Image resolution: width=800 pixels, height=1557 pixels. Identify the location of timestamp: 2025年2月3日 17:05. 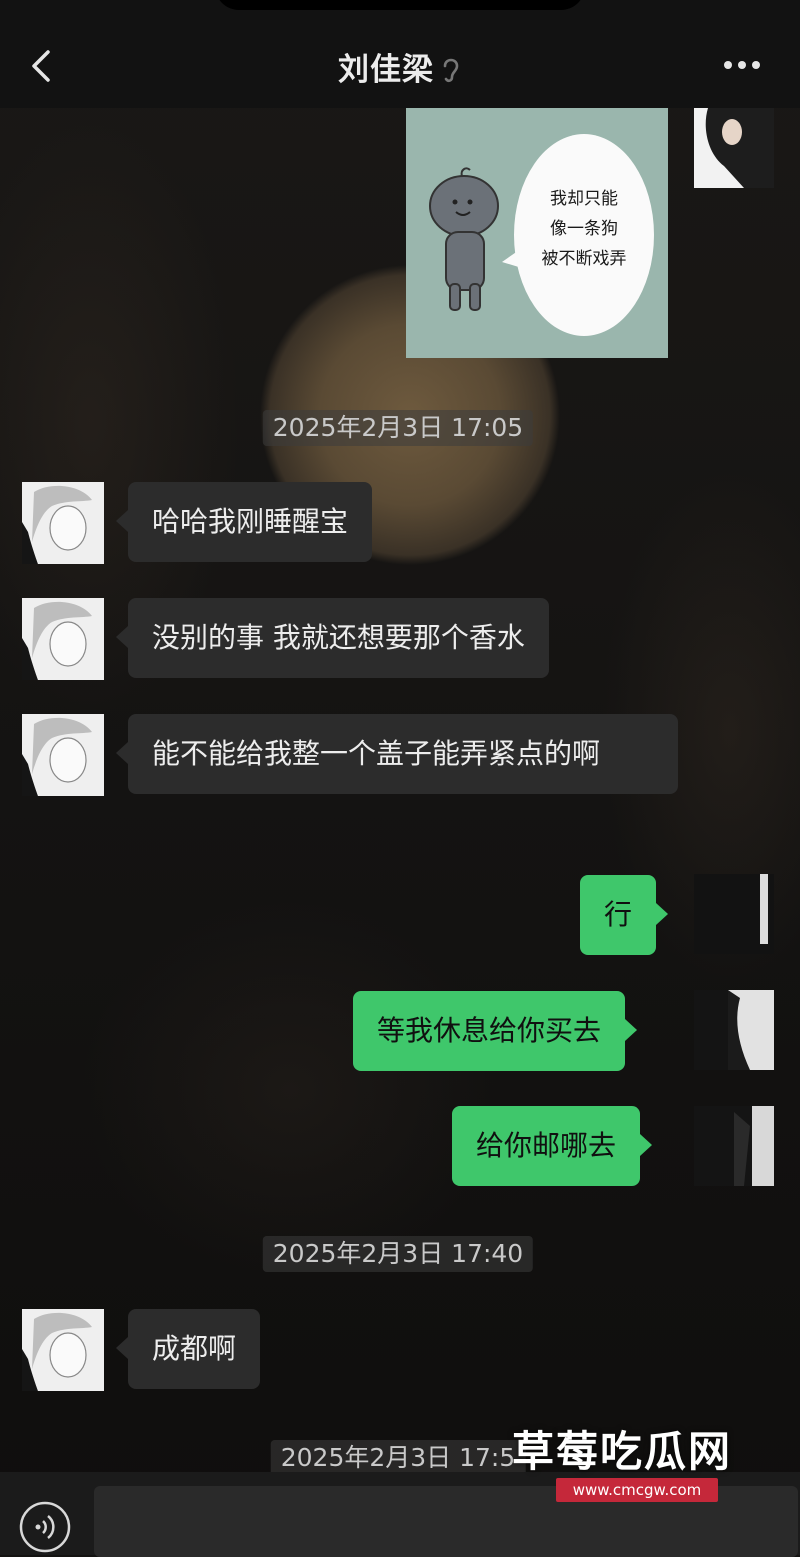
(398, 428).